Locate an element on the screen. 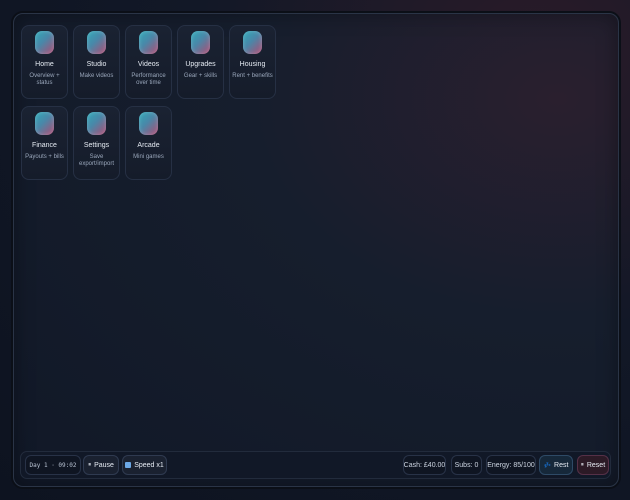 Image resolution: width=630 pixels, height=500 pixels. app-tile-subtitle: Make videos is located at coordinates (96, 76).